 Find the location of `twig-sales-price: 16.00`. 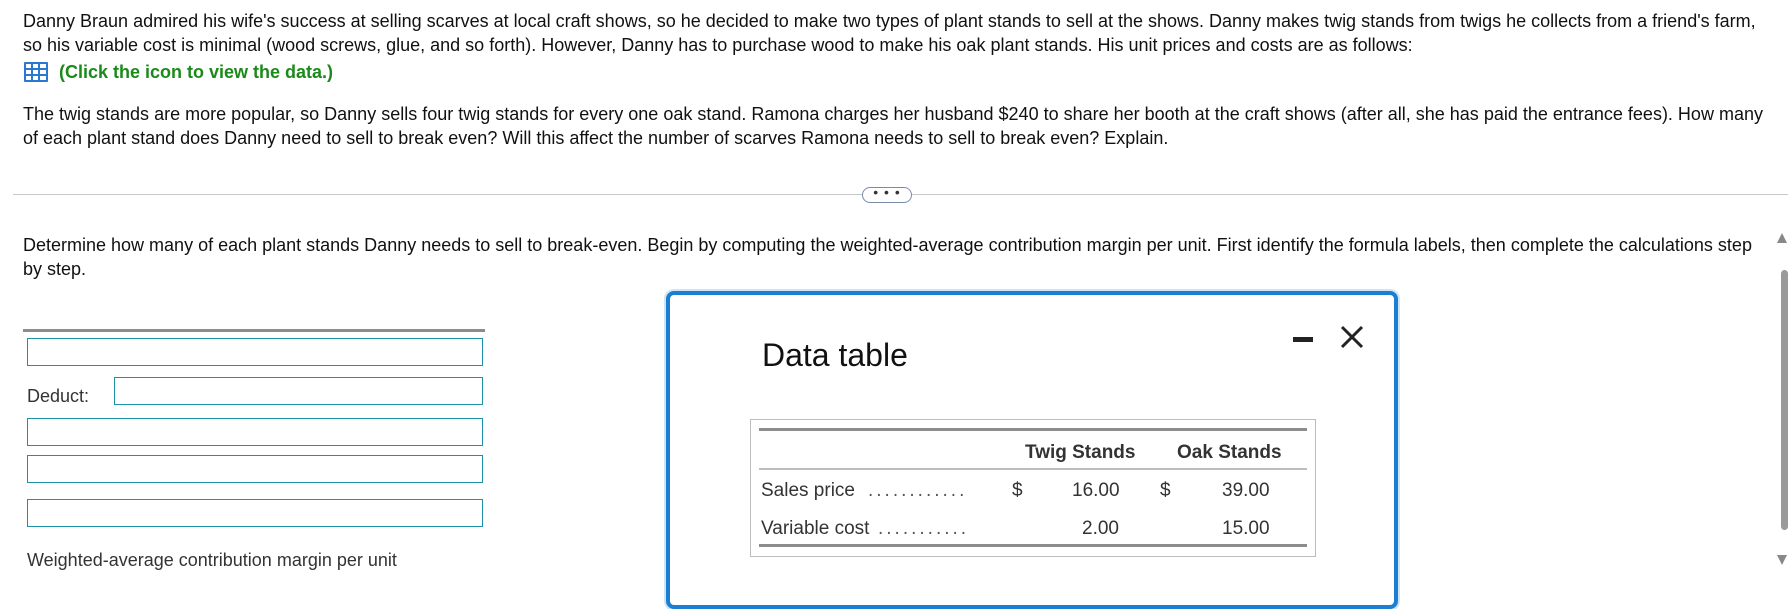

twig-sales-price: 16.00 is located at coordinates (1096, 490).